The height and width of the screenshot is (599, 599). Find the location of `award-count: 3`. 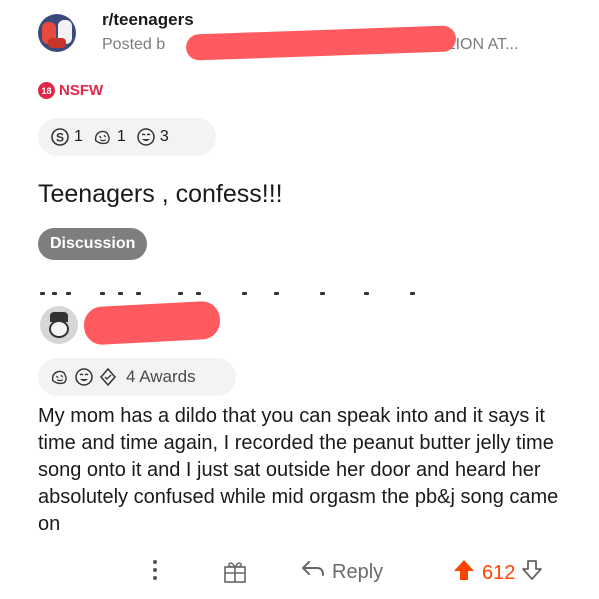

award-count: 3 is located at coordinates (164, 136).